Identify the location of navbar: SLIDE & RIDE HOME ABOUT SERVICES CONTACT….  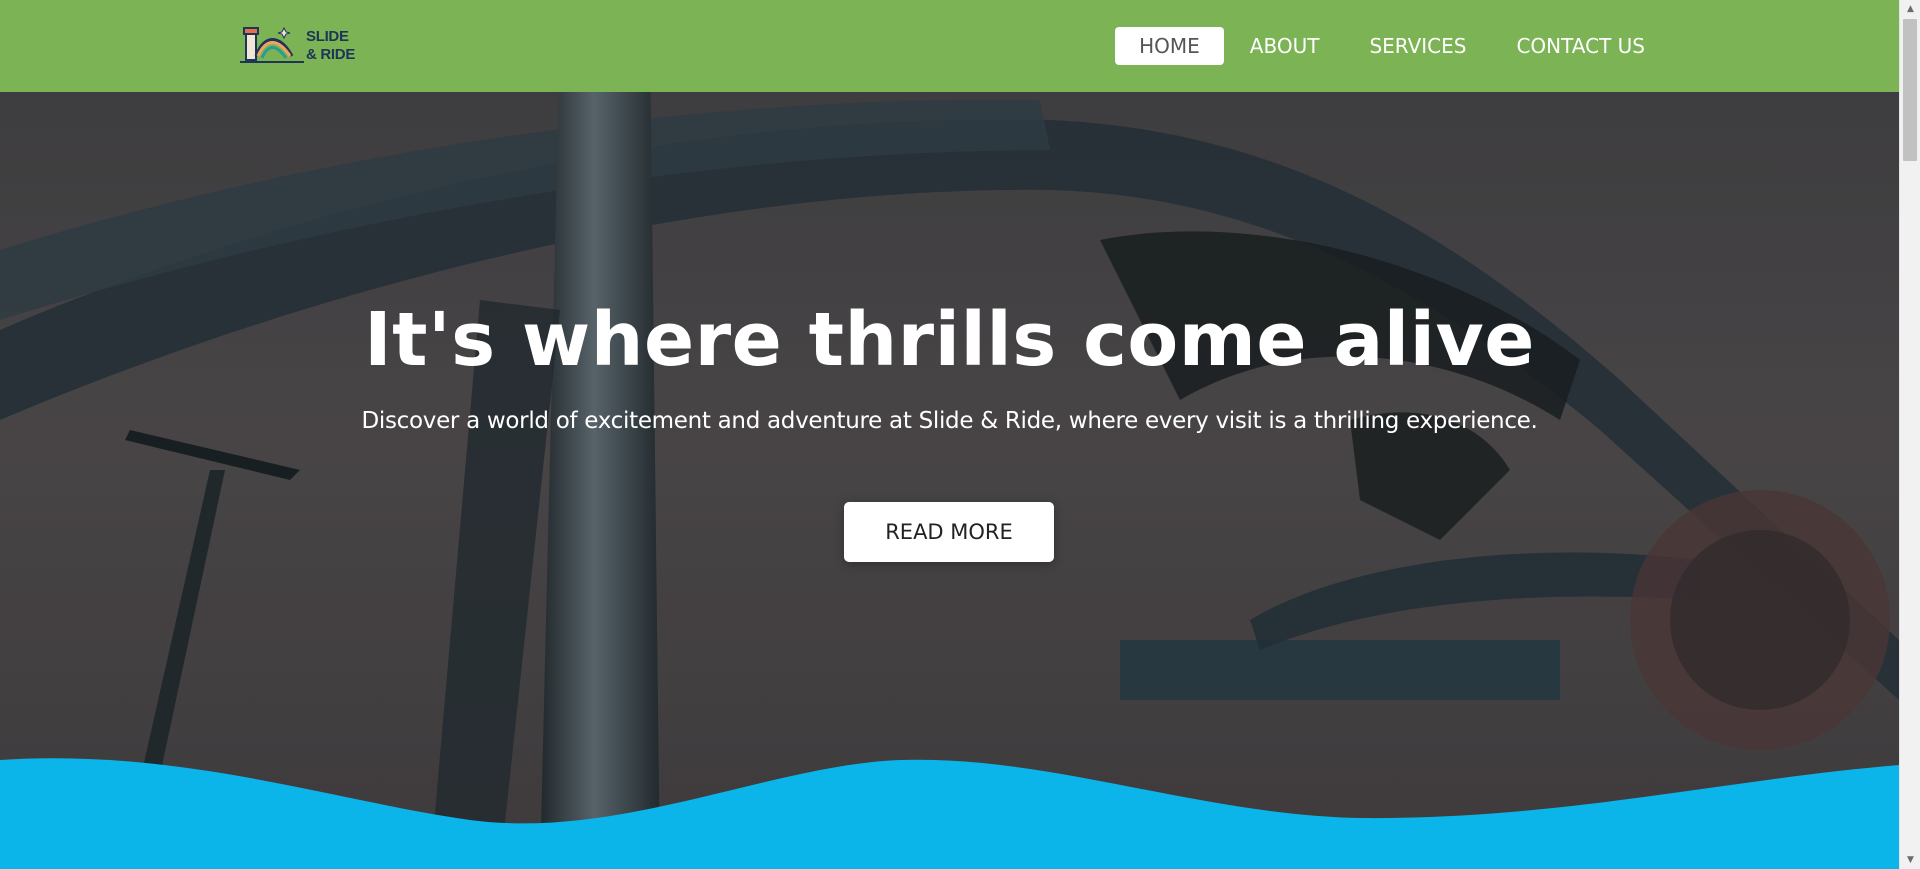
(949, 46).